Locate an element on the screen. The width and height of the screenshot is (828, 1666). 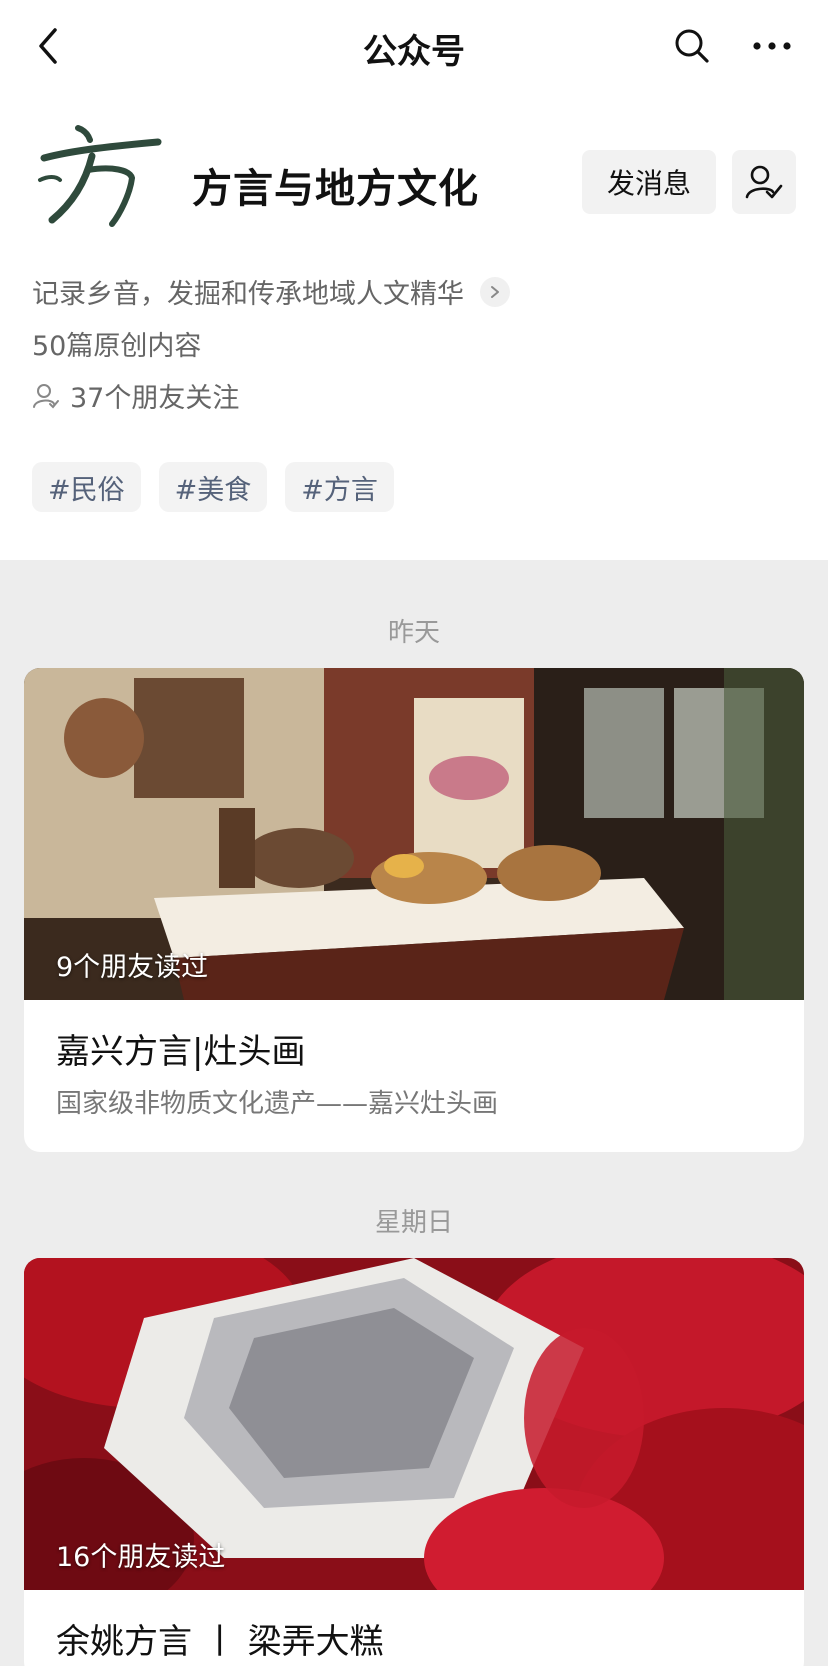
search-icon is located at coordinates (692, 46).